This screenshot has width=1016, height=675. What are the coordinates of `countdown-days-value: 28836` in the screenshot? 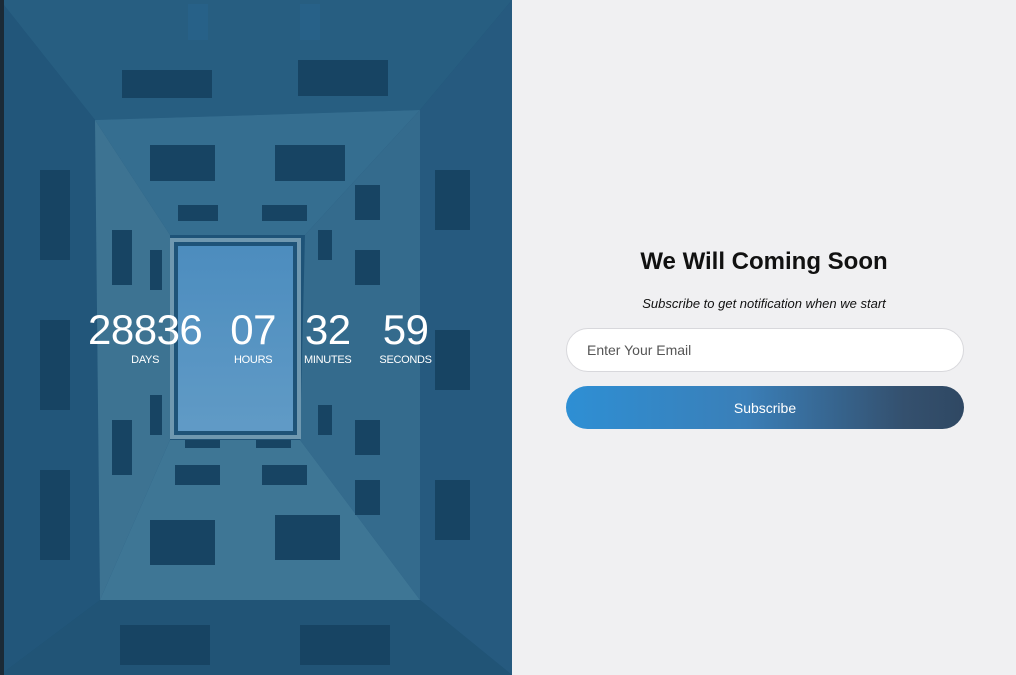 It's located at (145, 329).